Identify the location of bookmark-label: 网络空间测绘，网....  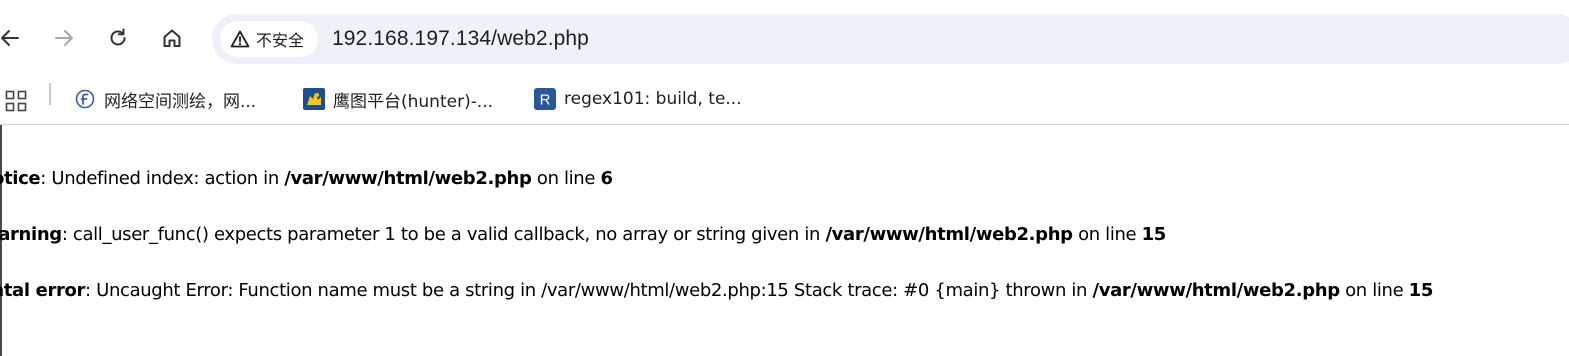
(180, 101).